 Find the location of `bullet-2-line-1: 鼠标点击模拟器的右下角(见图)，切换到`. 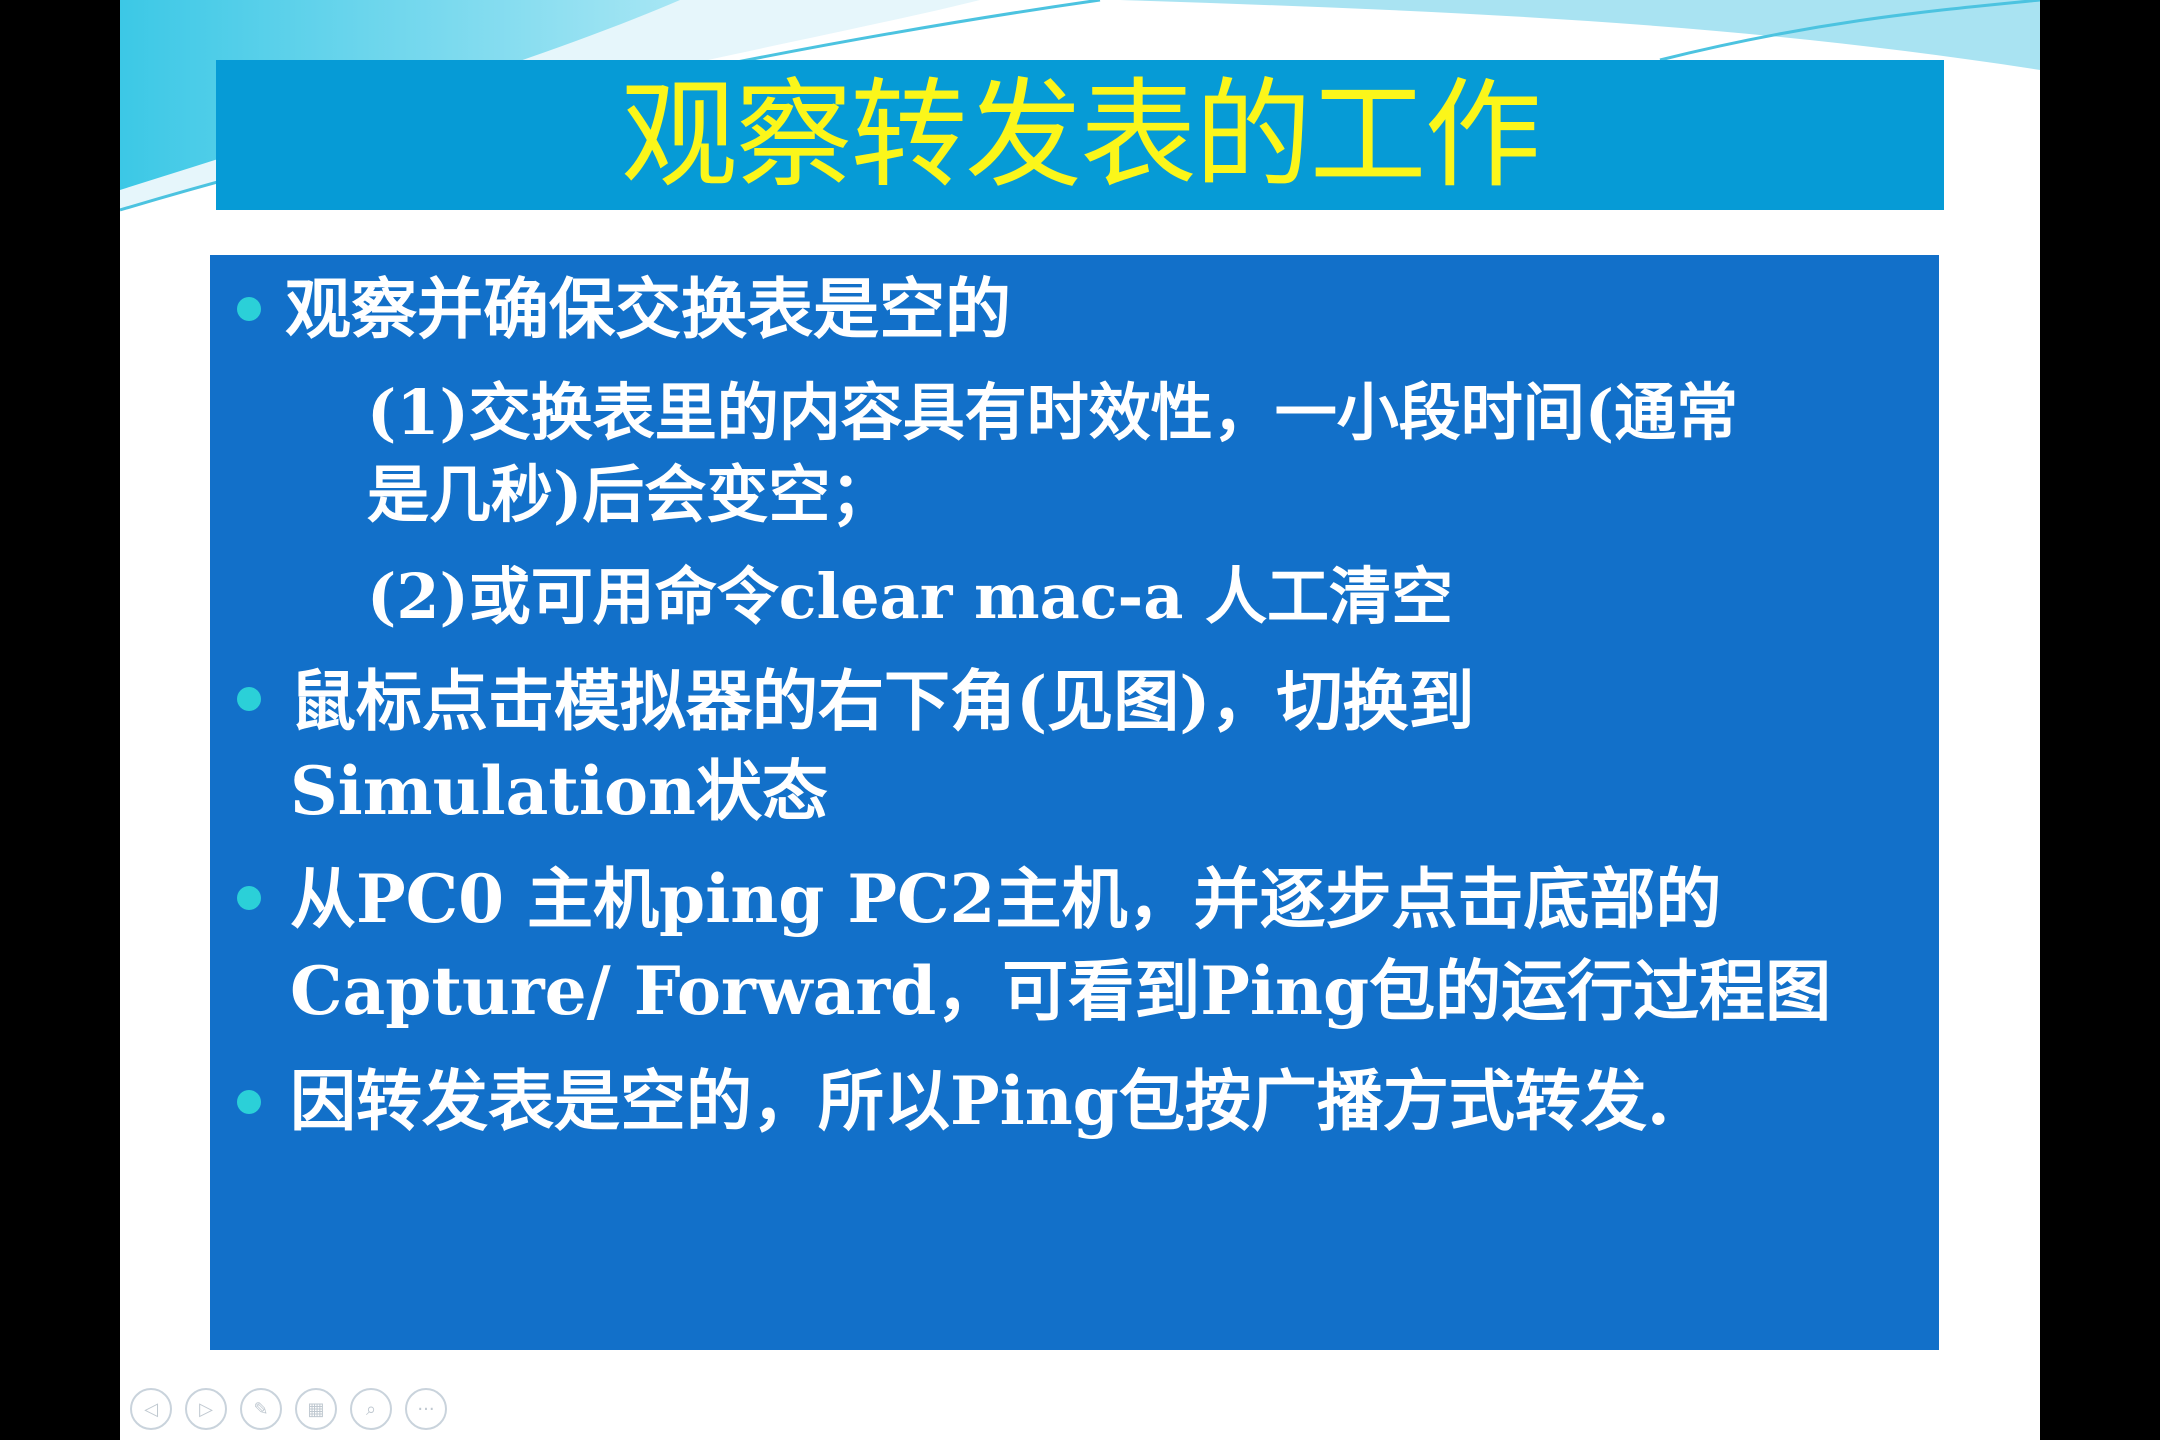

bullet-2-line-1: 鼠标点击模拟器的右下角(见图)，切换到 is located at coordinates (882, 701).